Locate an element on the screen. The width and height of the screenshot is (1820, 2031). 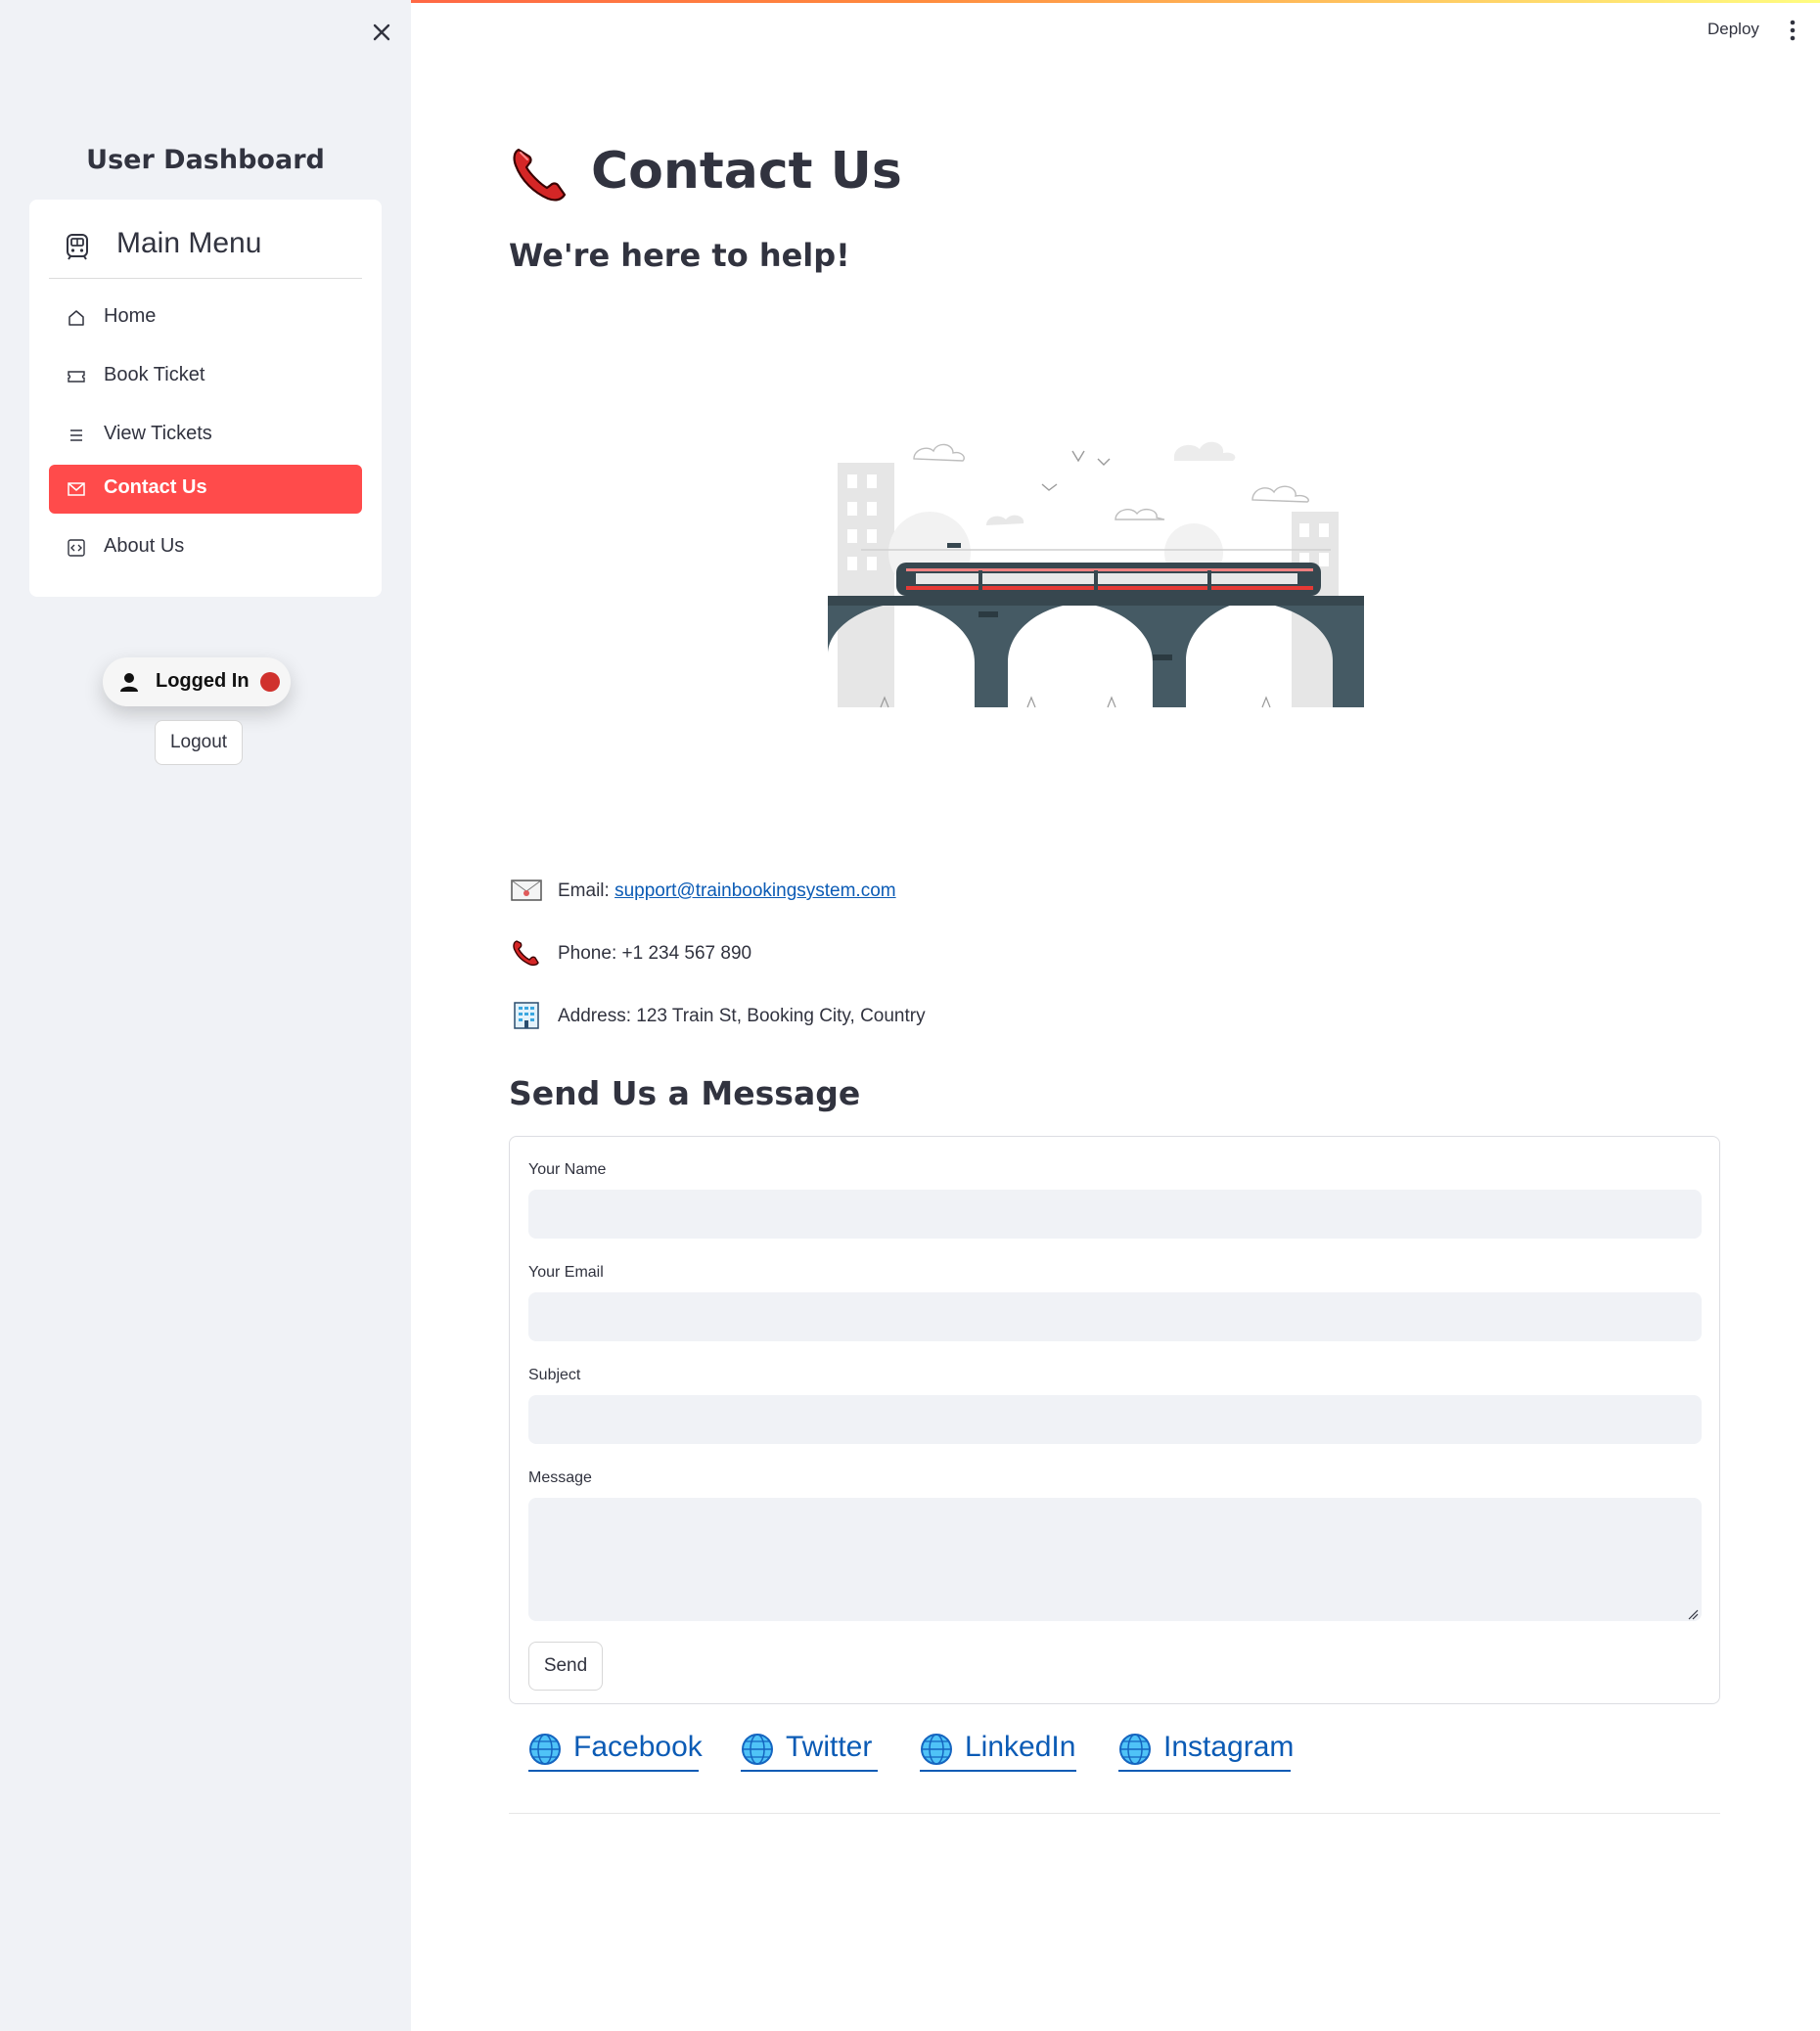
train-bridge-illustration is located at coordinates (1096, 574).